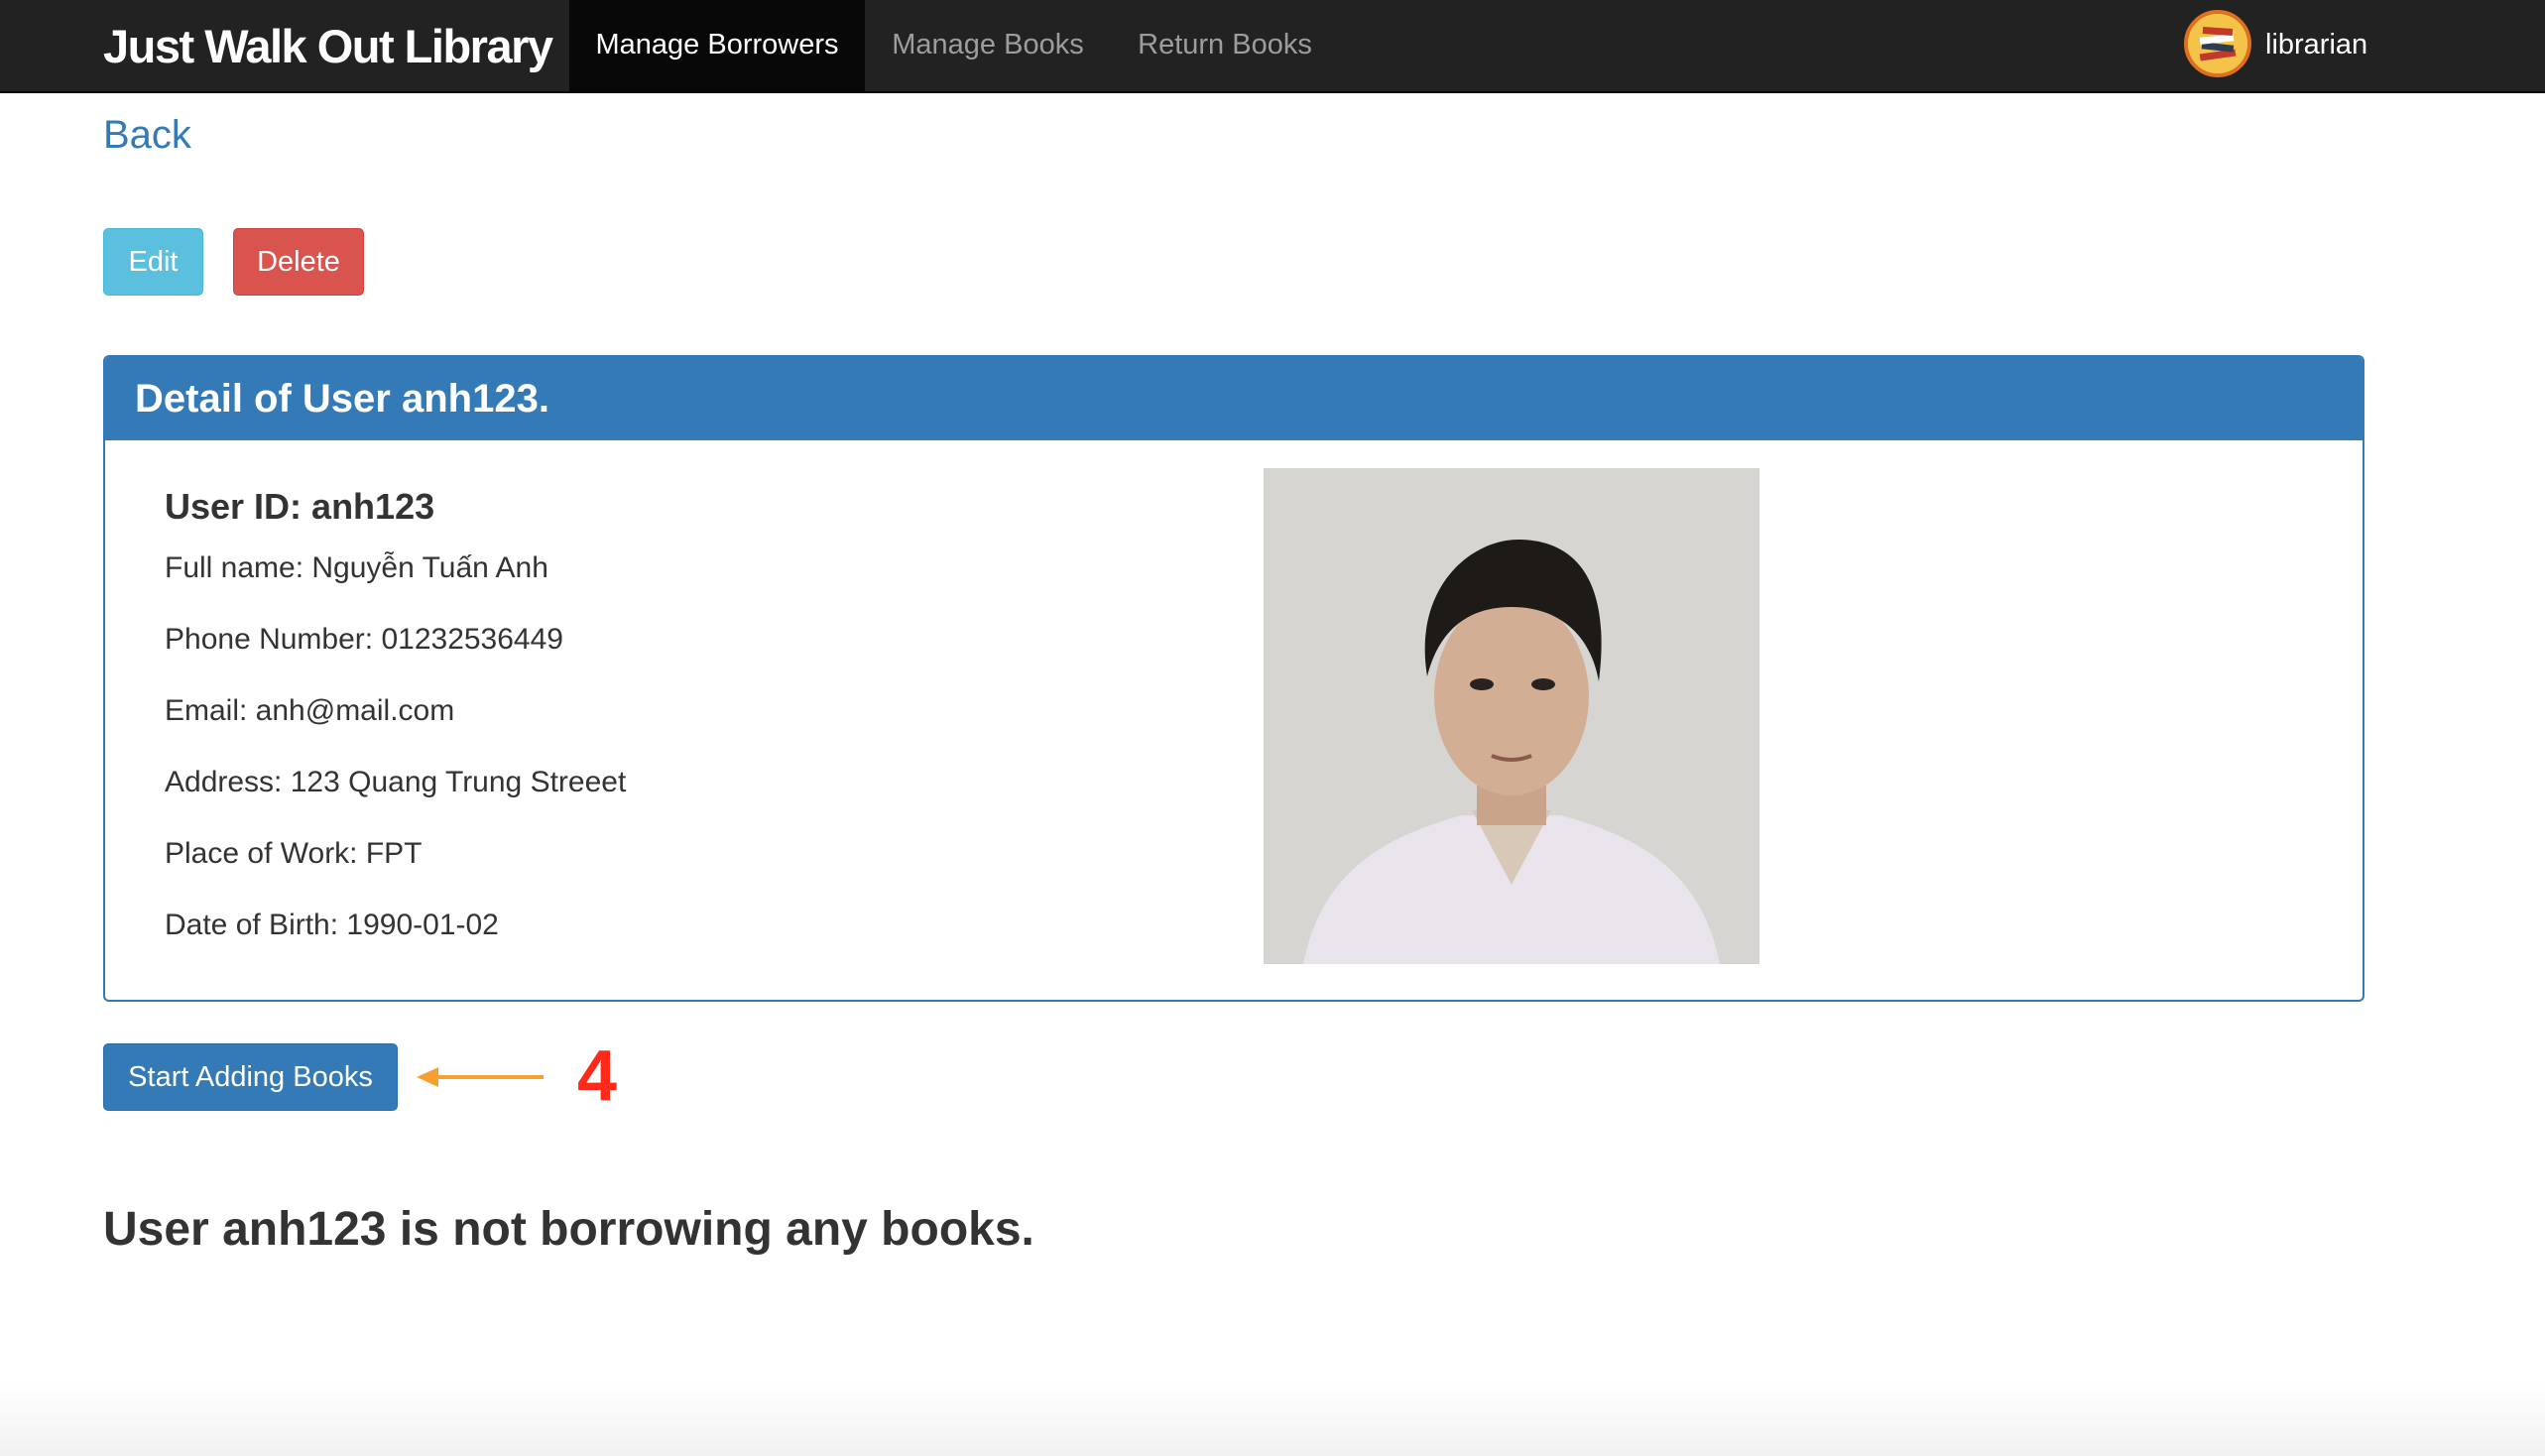  What do you see at coordinates (300, 506) in the screenshot?
I see `user-id: User ID: anh123` at bounding box center [300, 506].